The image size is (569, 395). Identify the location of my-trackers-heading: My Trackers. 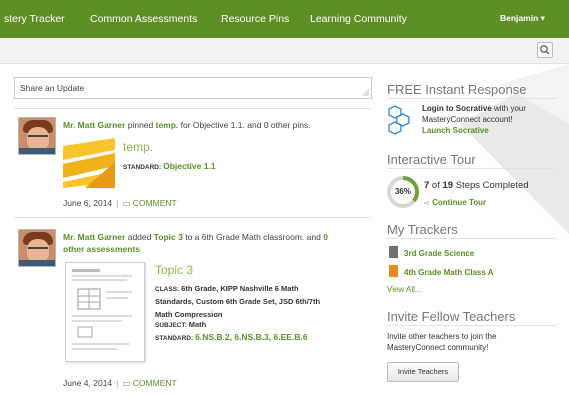
(422, 229).